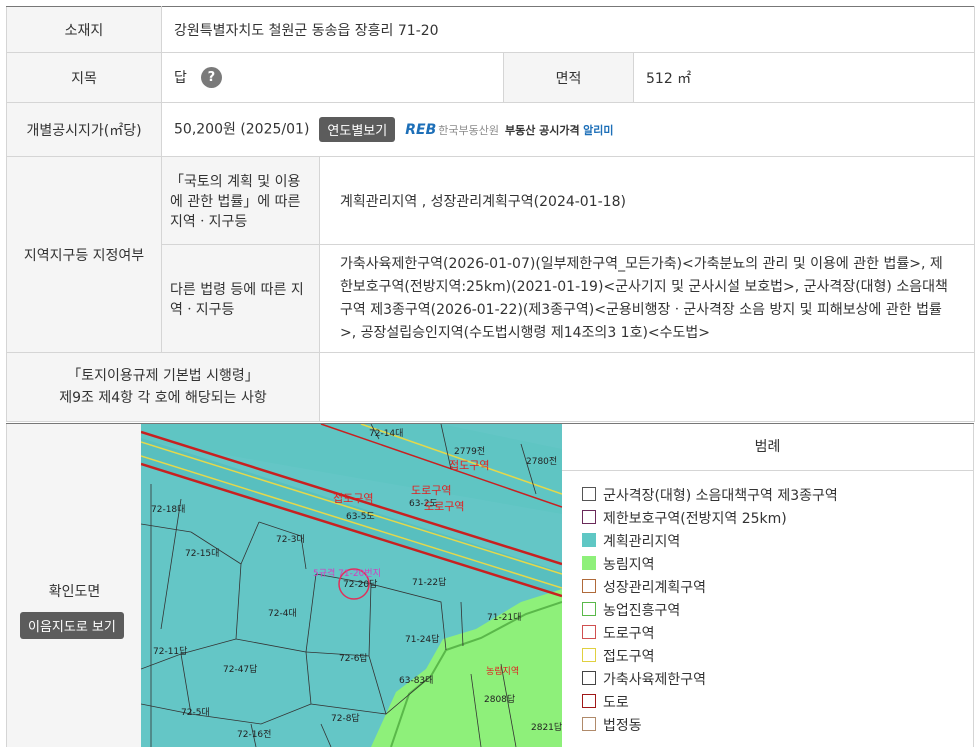  What do you see at coordinates (421, 129) in the screenshot?
I see `reb-logo: REB` at bounding box center [421, 129].